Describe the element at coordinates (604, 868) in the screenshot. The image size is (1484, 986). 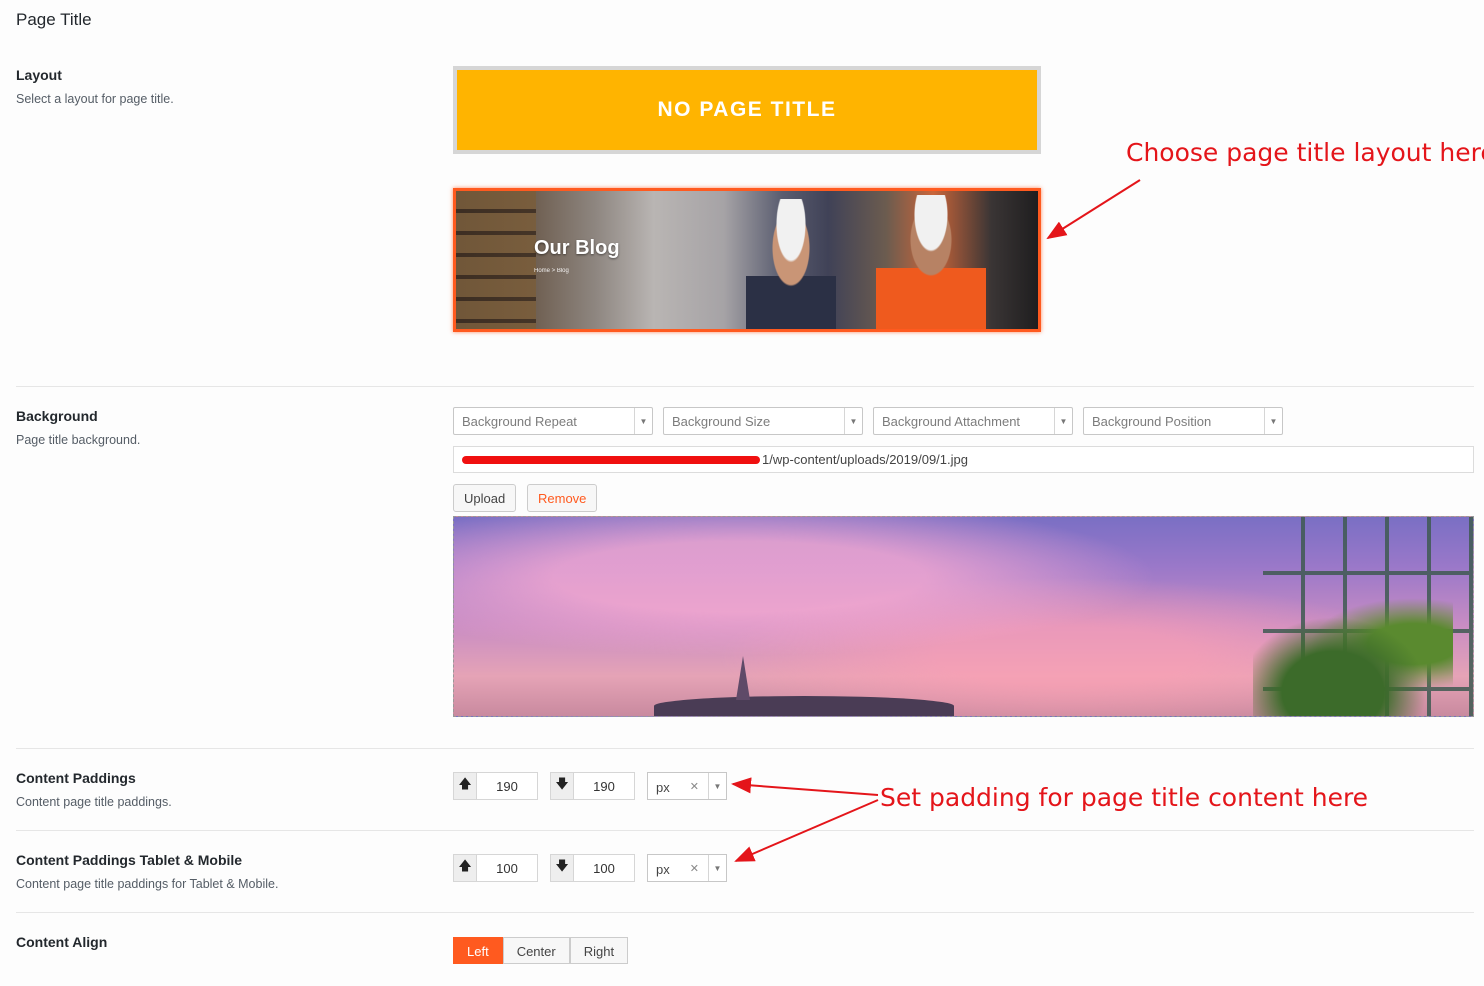
I see `mobile-padding-bottom-input: 100` at that location.